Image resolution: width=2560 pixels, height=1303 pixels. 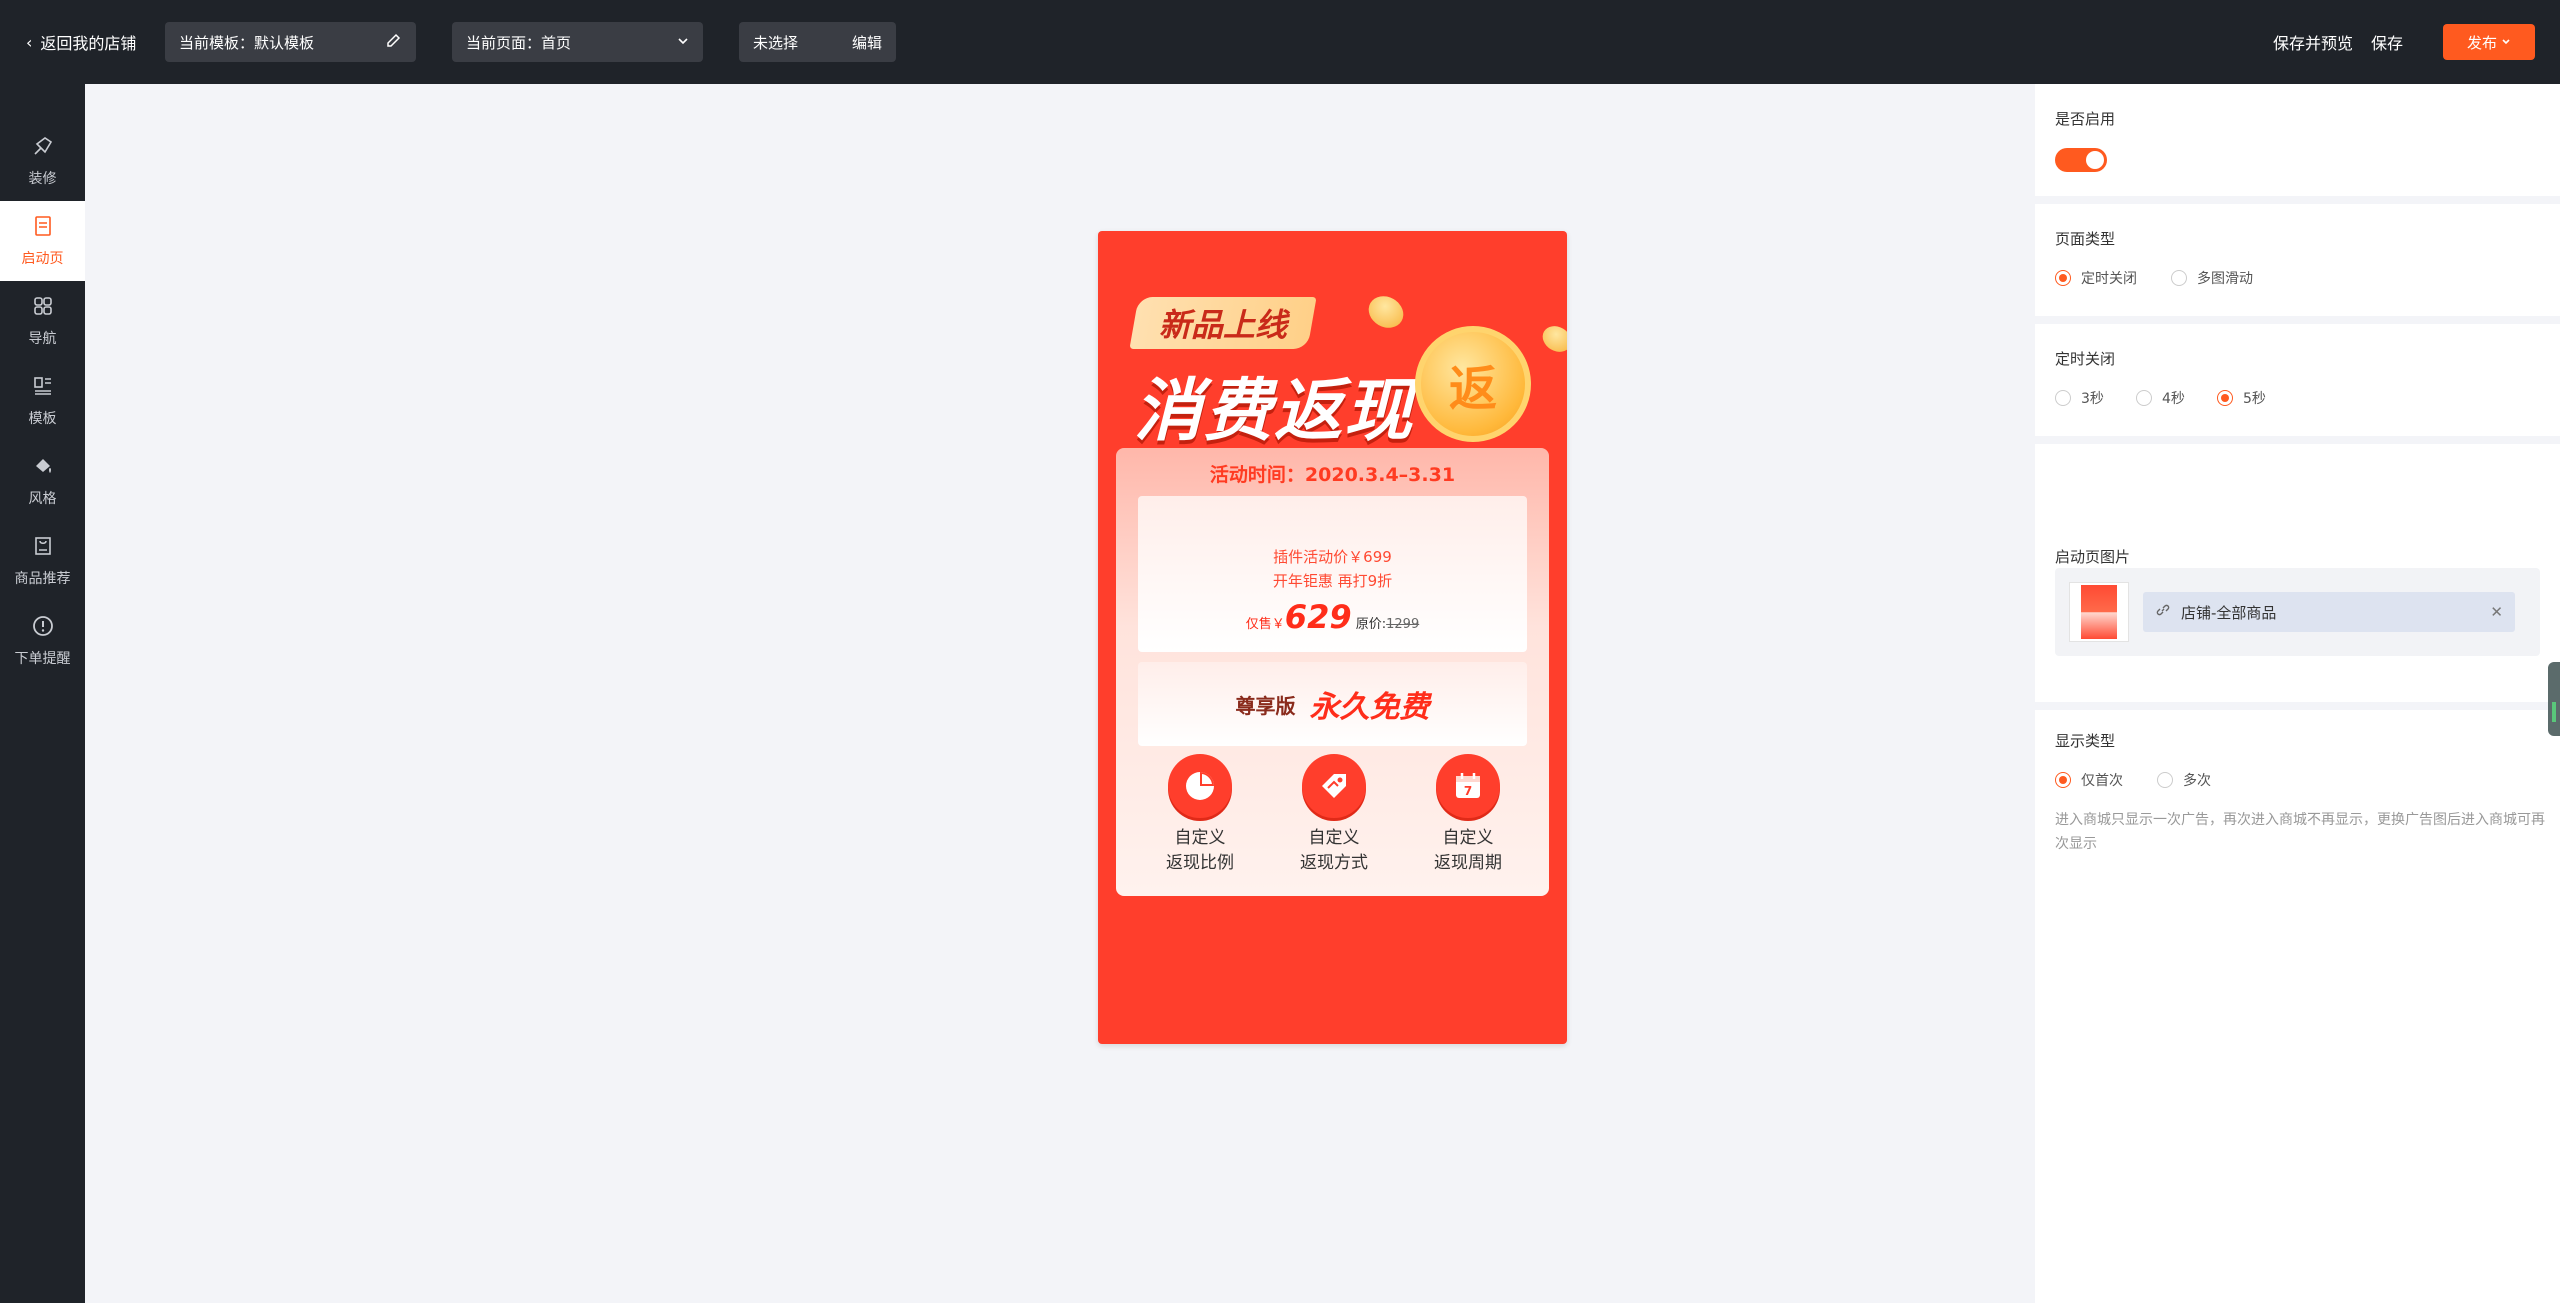 I want to click on enable-title: 是否启用, so click(x=2085, y=119).